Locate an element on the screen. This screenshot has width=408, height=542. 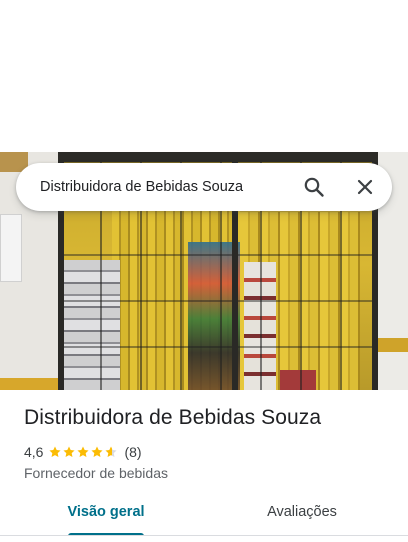
review-count: (8) is located at coordinates (132, 452).